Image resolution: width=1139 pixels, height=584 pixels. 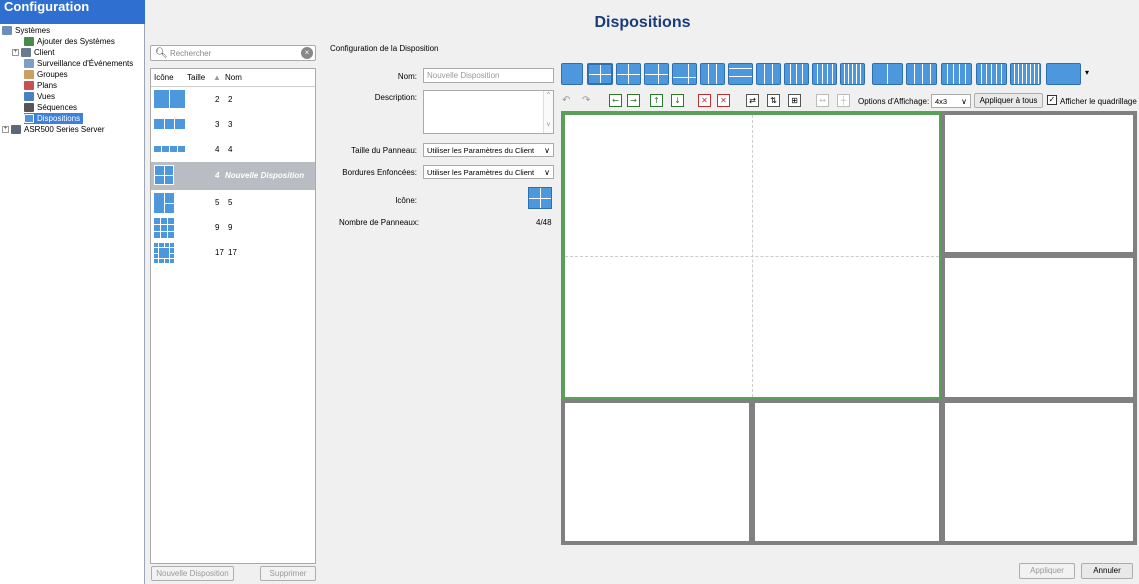 What do you see at coordinates (951, 101) in the screenshot?
I see `display-options-select: 4x3 ∨` at bounding box center [951, 101].